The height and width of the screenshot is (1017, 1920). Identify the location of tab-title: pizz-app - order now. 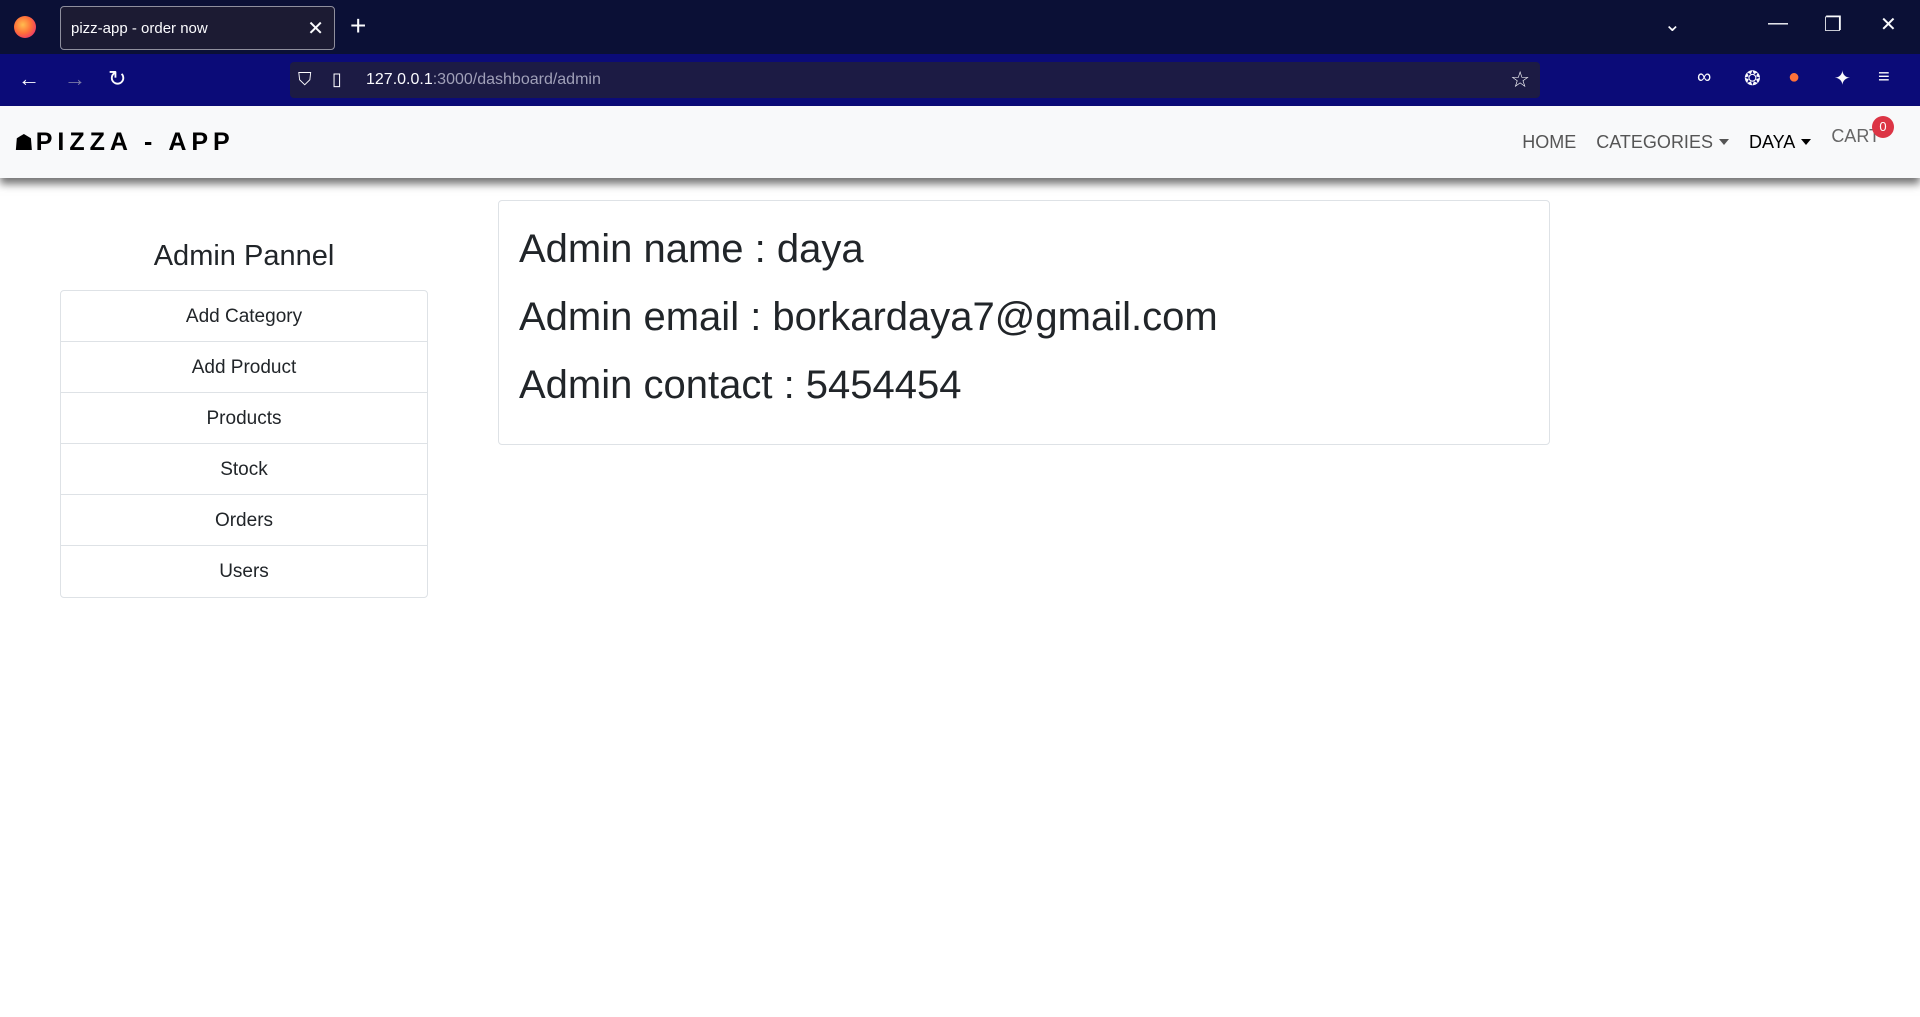
(139, 28).